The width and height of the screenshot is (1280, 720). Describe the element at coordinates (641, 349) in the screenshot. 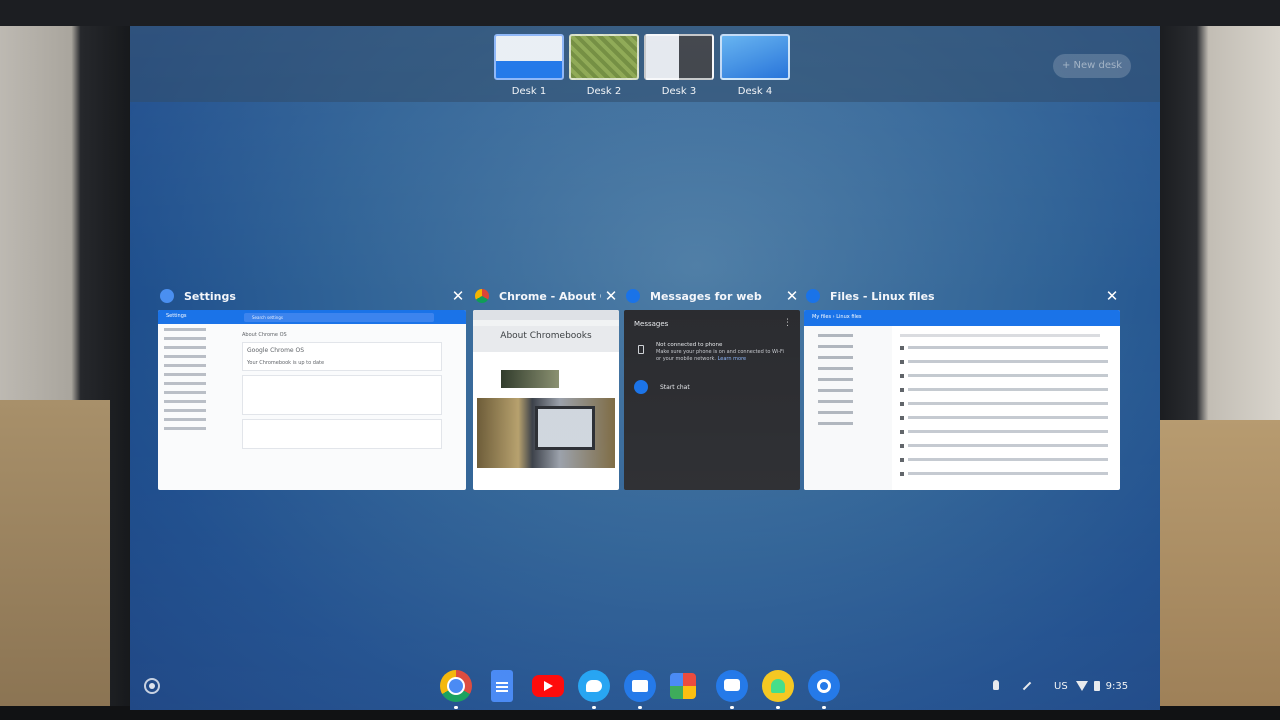

I see `phone-icon` at that location.